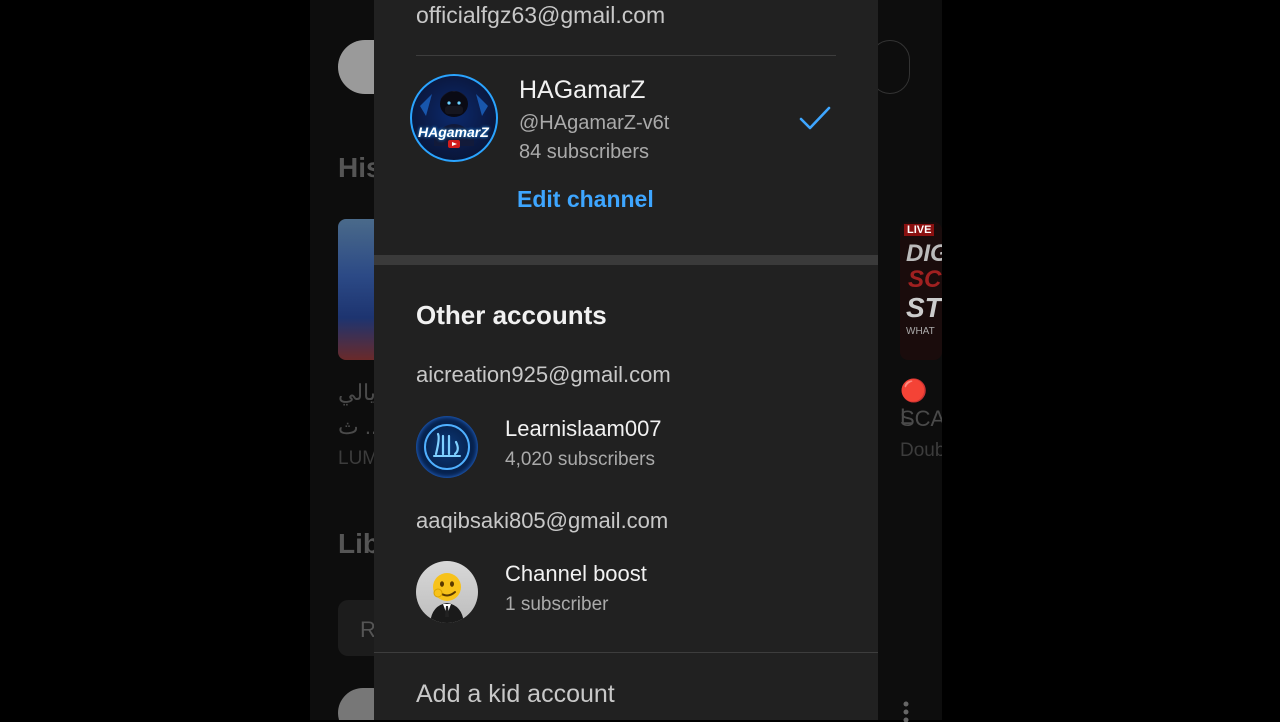 This screenshot has height=722, width=1280. I want to click on account-email: aaqibsaki805@gmail.com, so click(542, 521).